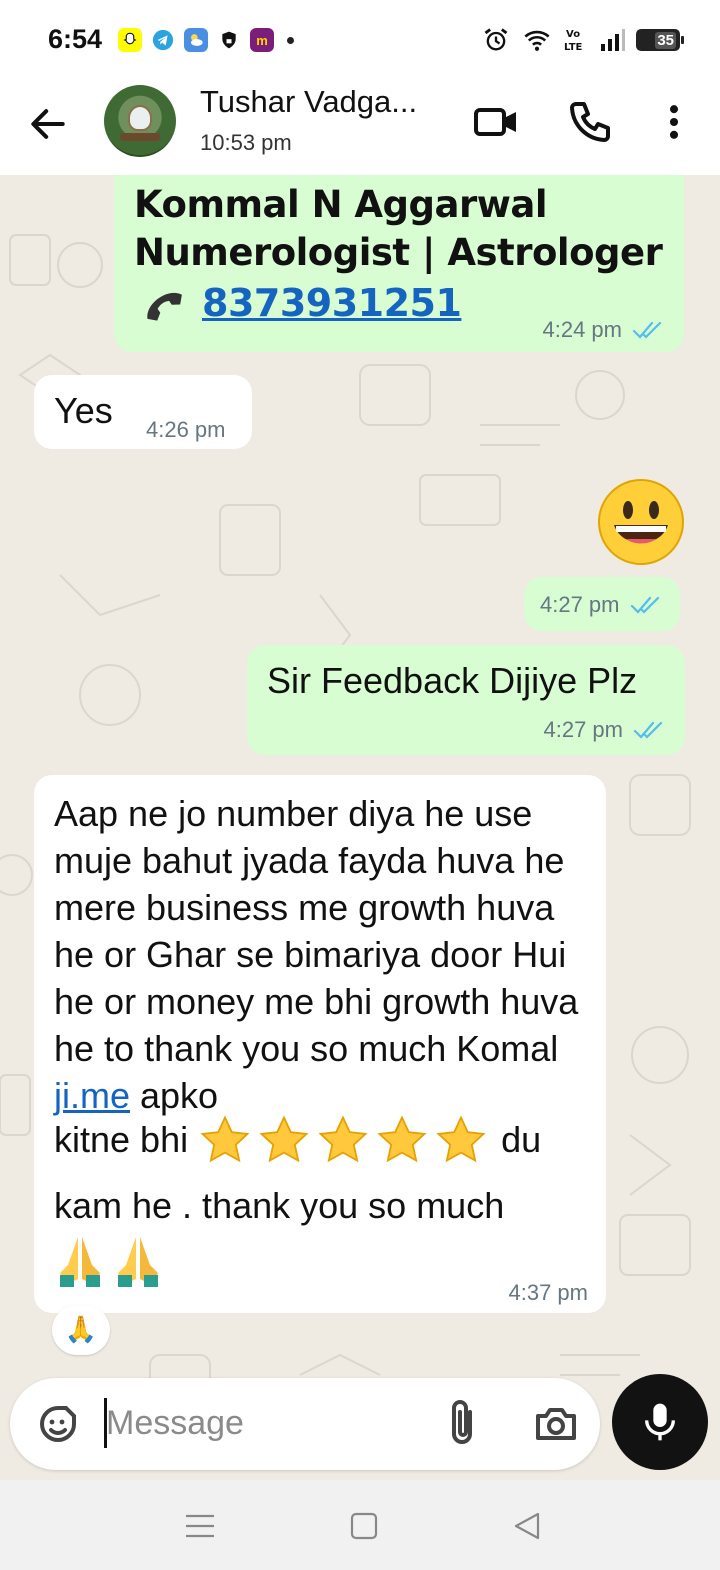 The height and width of the screenshot is (1570, 720). I want to click on shield-icon, so click(229, 40).